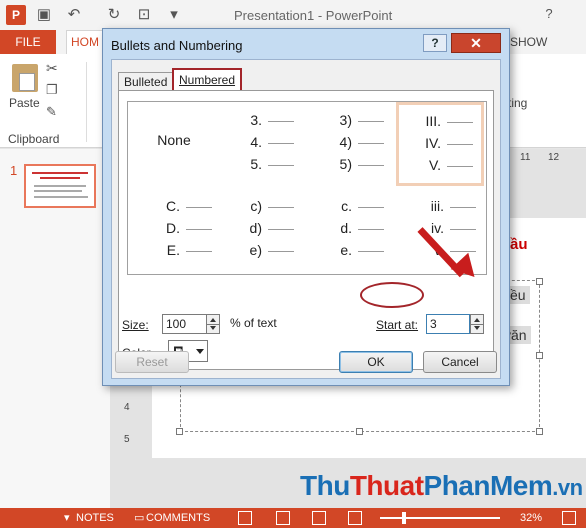 This screenshot has width=586, height=528. What do you see at coordinates (448, 324) in the screenshot?
I see `start-at-input: 3` at bounding box center [448, 324].